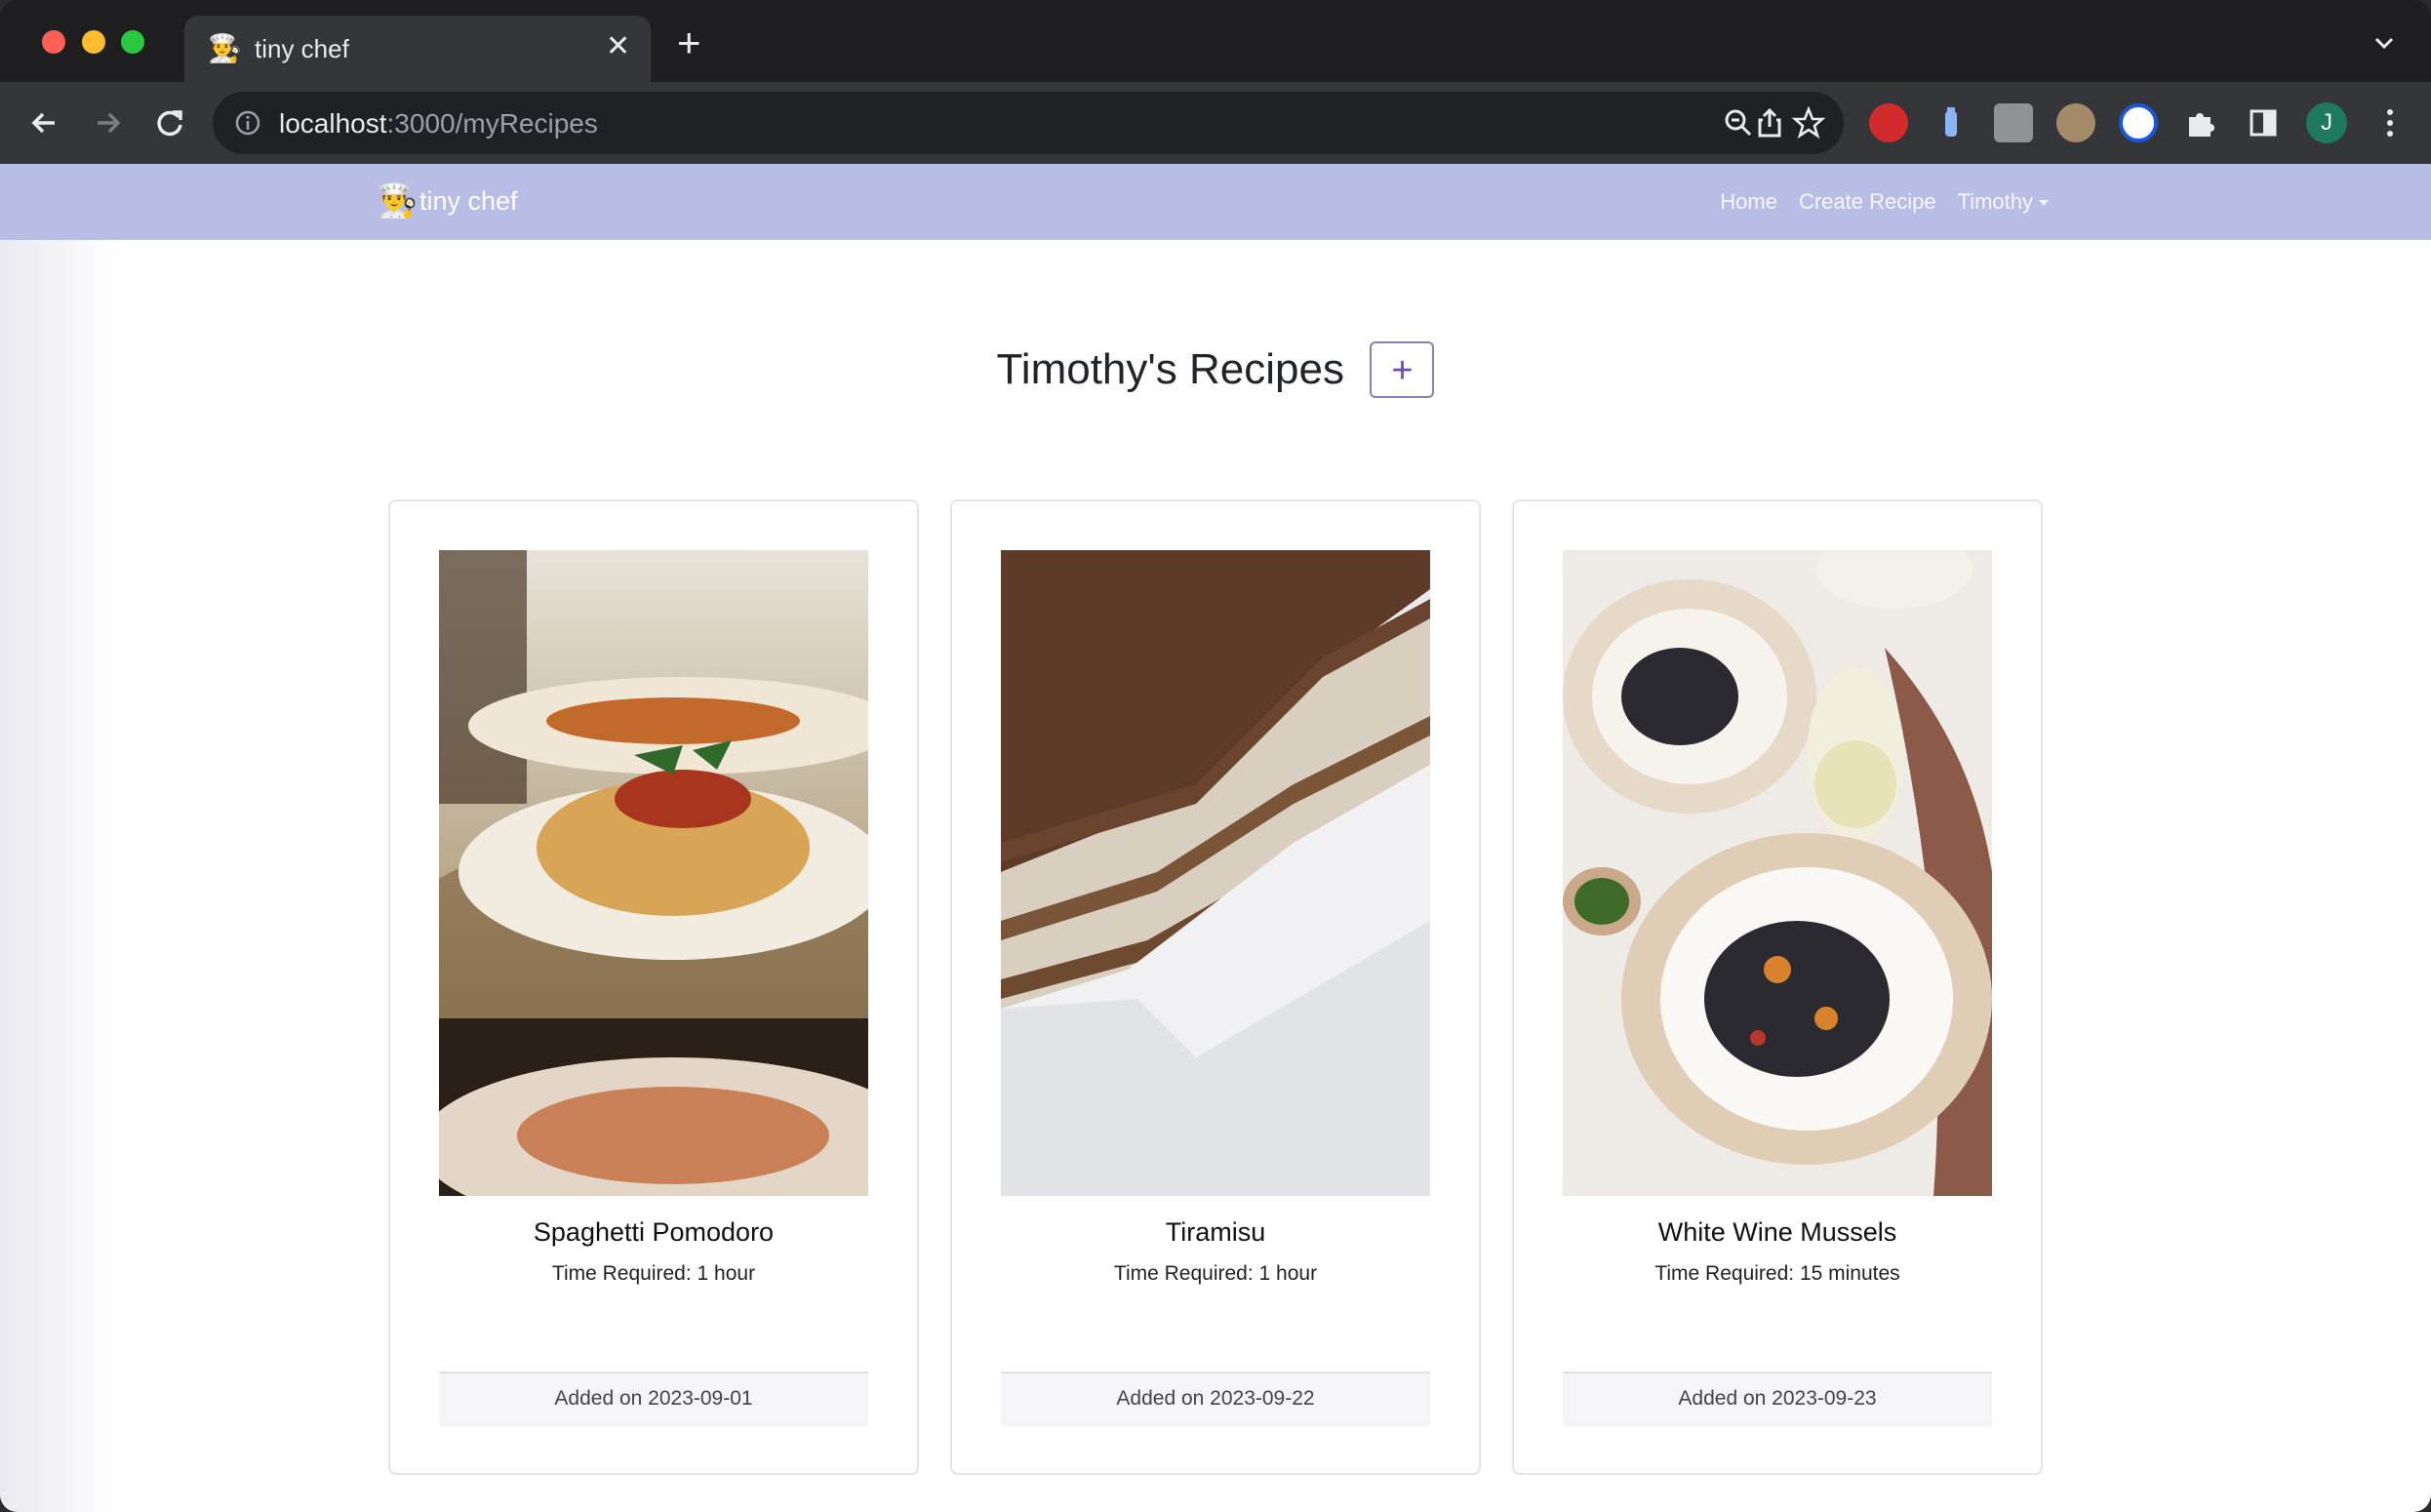  Describe the element at coordinates (439, 123) in the screenshot. I see `url-text: localhost:3000/myRecipes` at that location.